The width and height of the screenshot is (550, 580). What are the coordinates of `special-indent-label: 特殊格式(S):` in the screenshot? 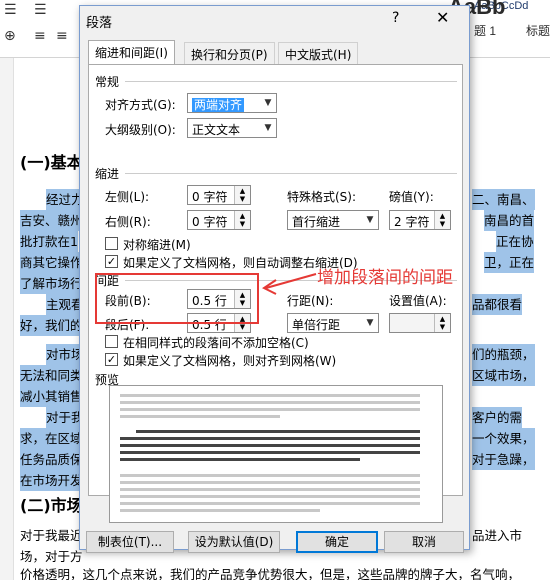 It's located at (322, 197).